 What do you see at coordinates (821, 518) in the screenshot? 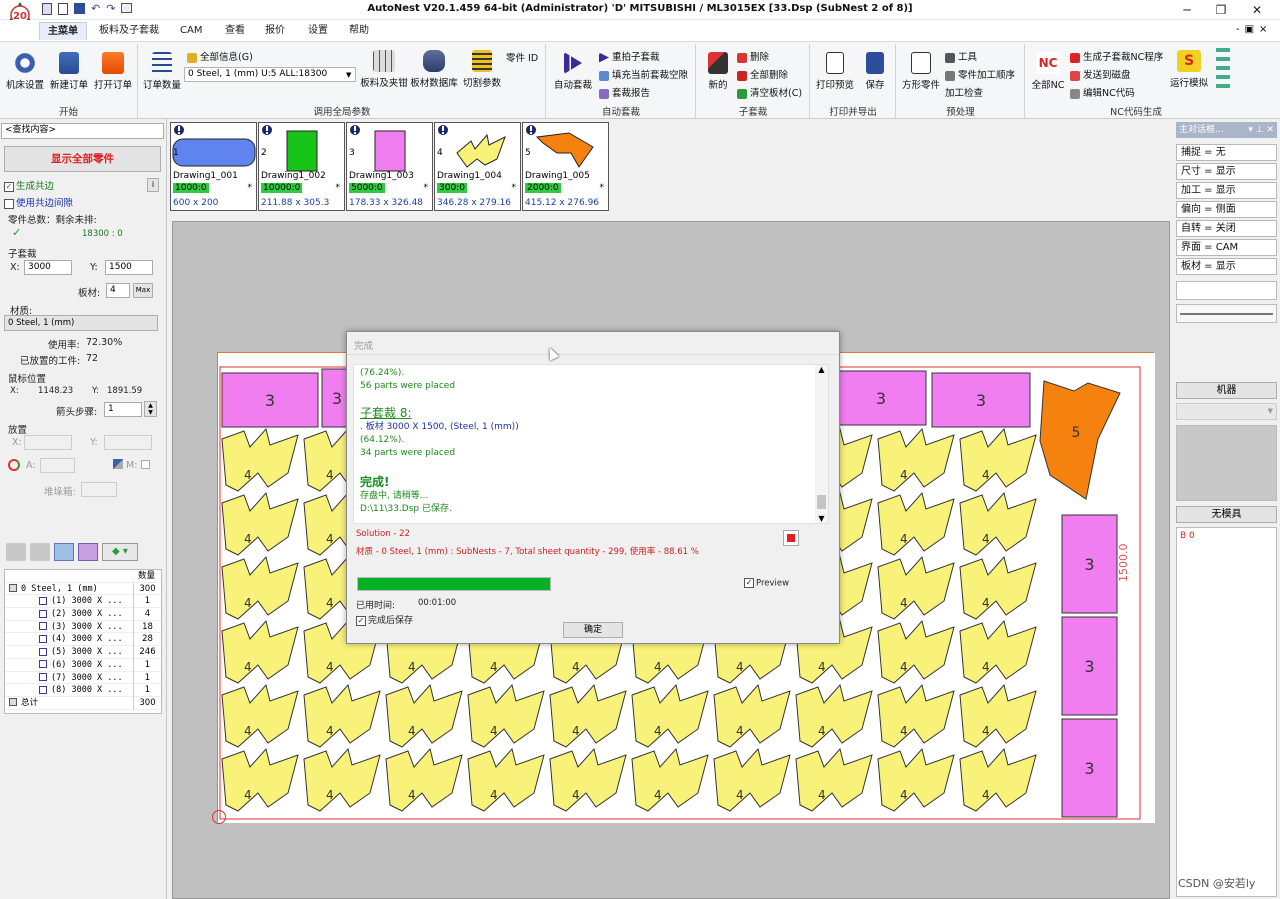
I see `scroll-down-icon: ▼` at bounding box center [821, 518].